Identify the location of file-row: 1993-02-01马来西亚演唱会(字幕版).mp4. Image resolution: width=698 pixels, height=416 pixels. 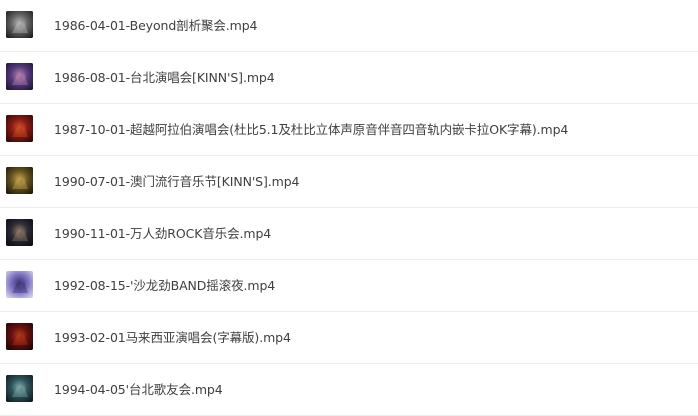
(349, 338).